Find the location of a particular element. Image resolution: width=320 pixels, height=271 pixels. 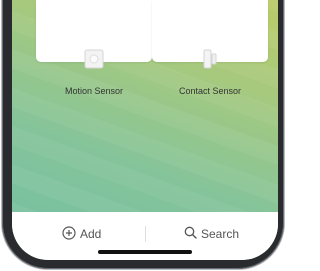

device-card-contact-sensor: Contact Sensor is located at coordinates (210, 48).